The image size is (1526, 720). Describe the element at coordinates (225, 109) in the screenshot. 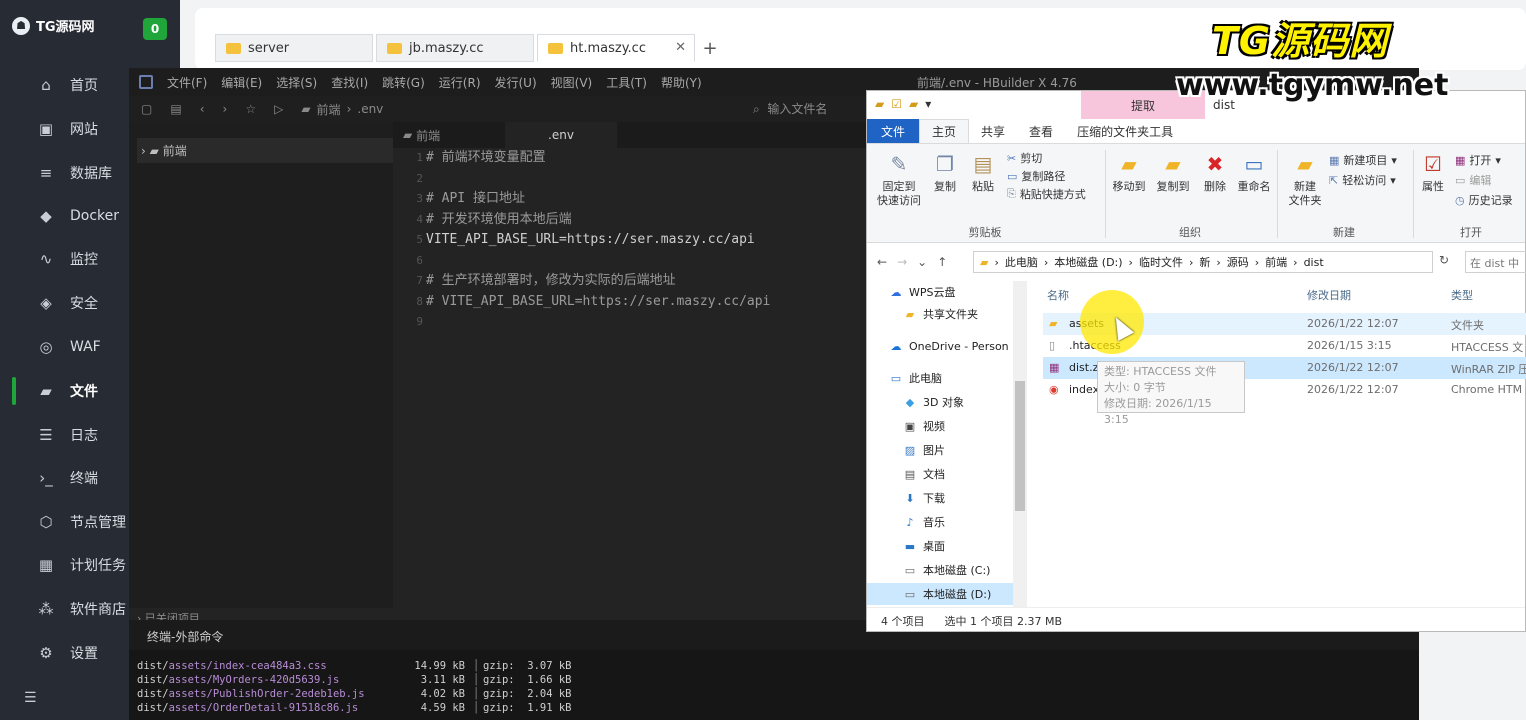

I see `forward-icon: ›` at that location.